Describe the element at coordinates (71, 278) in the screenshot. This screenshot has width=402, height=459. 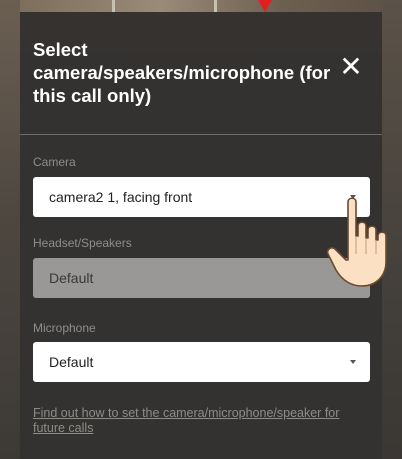
I see `speakers-select-value: Default` at that location.